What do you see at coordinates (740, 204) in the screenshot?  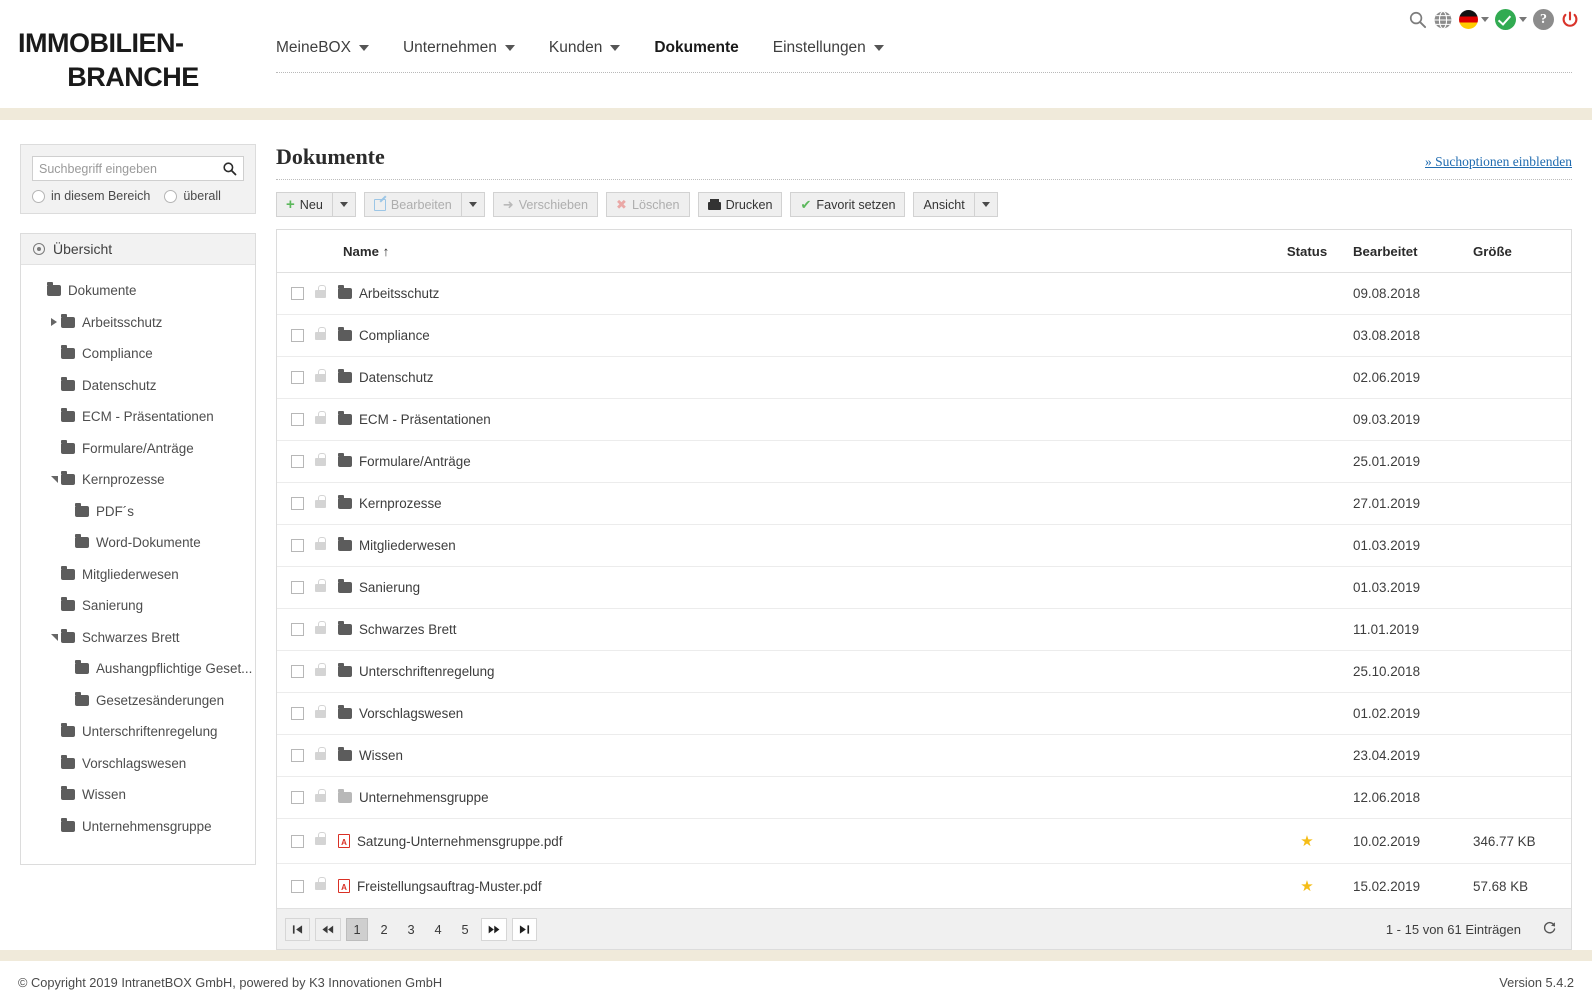 I see `print-button: Drucken` at bounding box center [740, 204].